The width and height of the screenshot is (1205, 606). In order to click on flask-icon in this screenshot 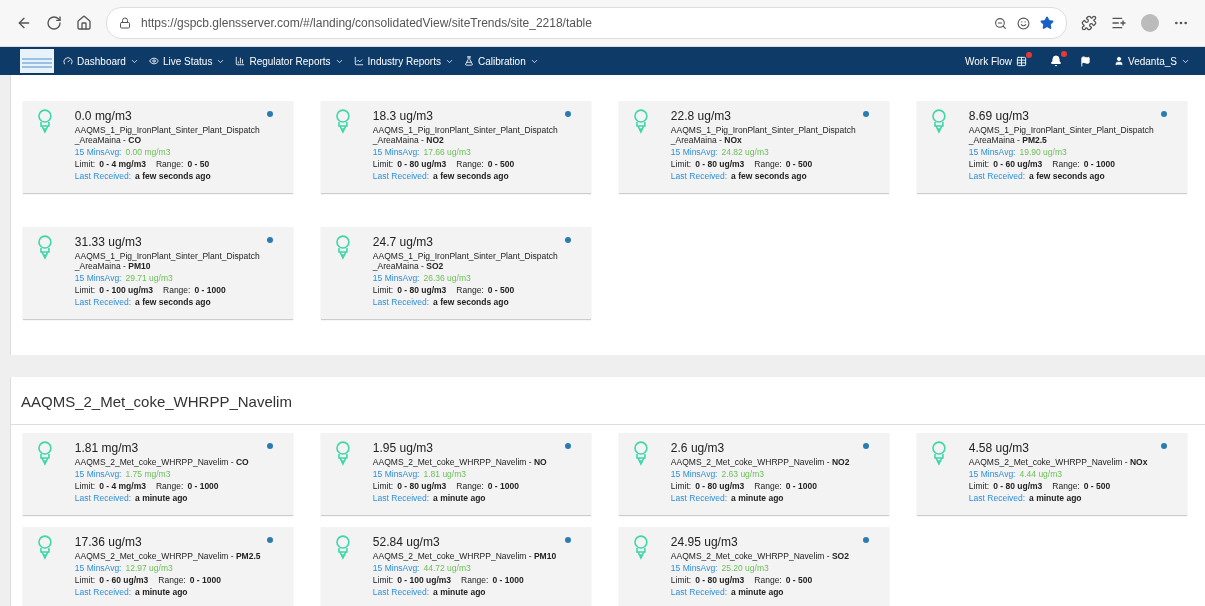, I will do `click(468, 61)`.